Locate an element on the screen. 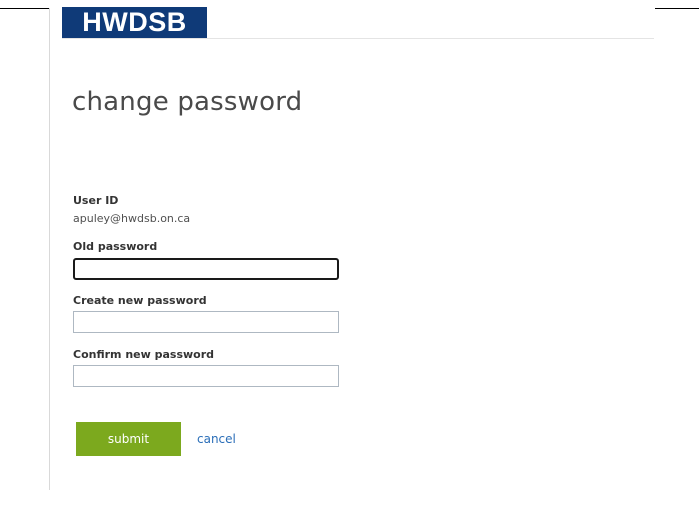 The height and width of the screenshot is (508, 699). old-password-label: Old password is located at coordinates (115, 246).